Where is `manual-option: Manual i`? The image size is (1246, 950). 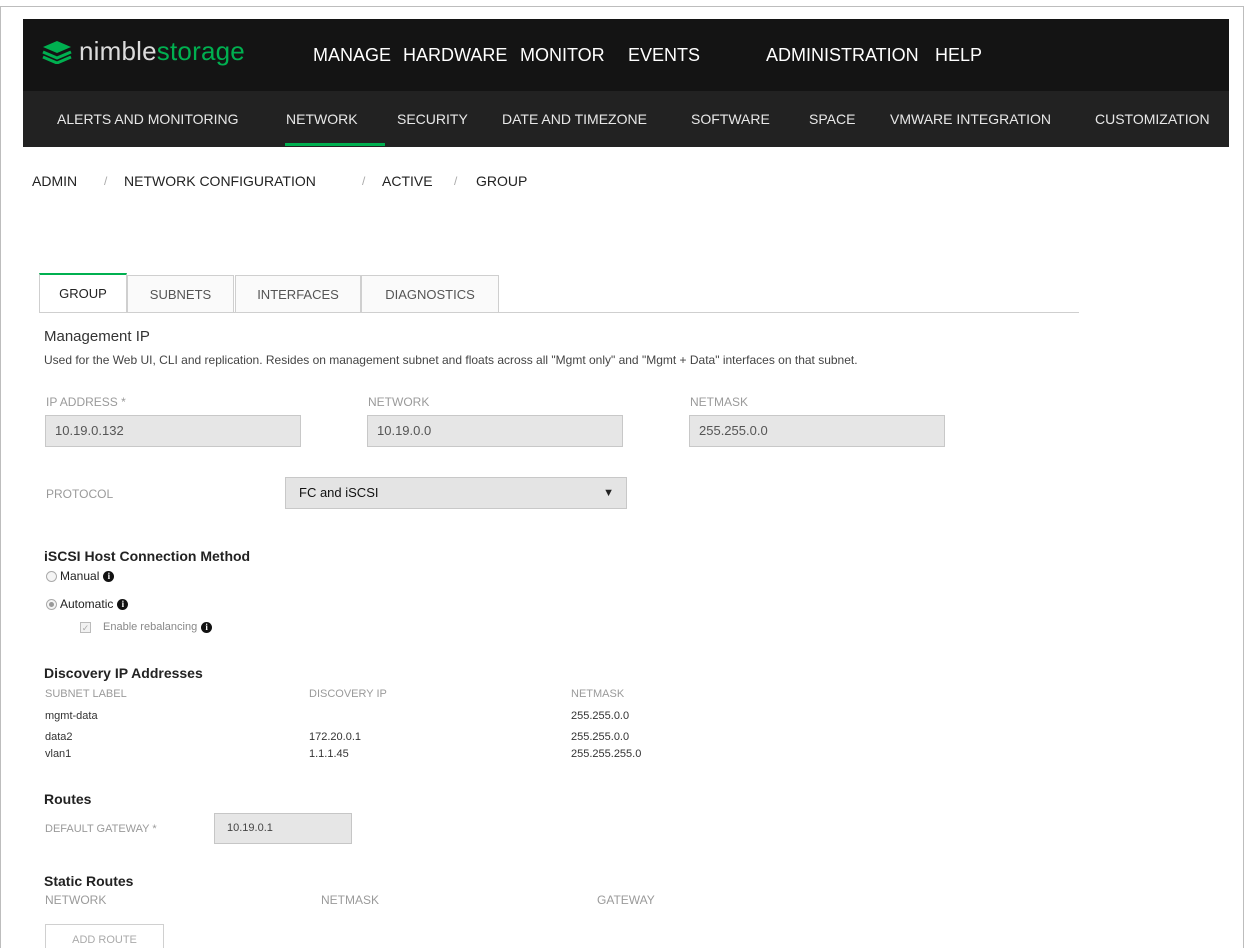
manual-option: Manual i is located at coordinates (80, 576).